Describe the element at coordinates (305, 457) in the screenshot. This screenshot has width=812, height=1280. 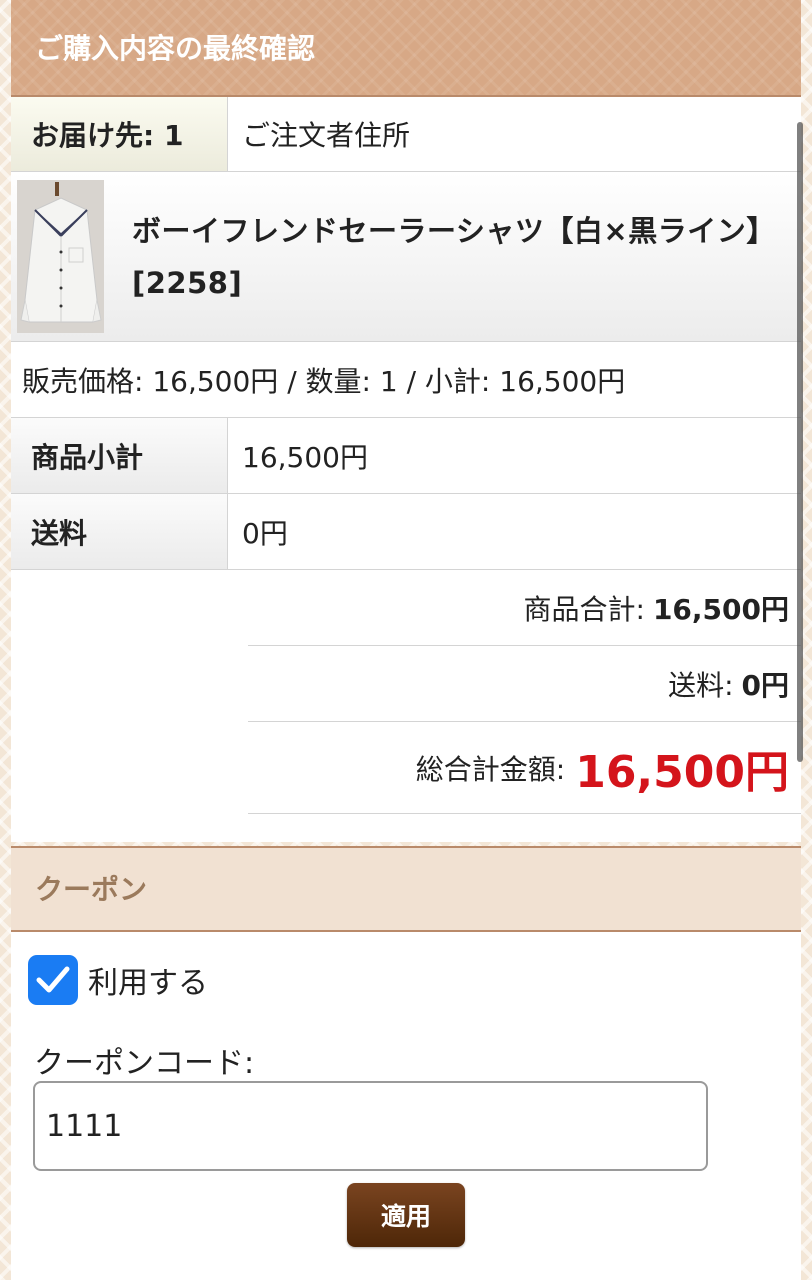
I see `subtotal-value: 16,500円` at that location.